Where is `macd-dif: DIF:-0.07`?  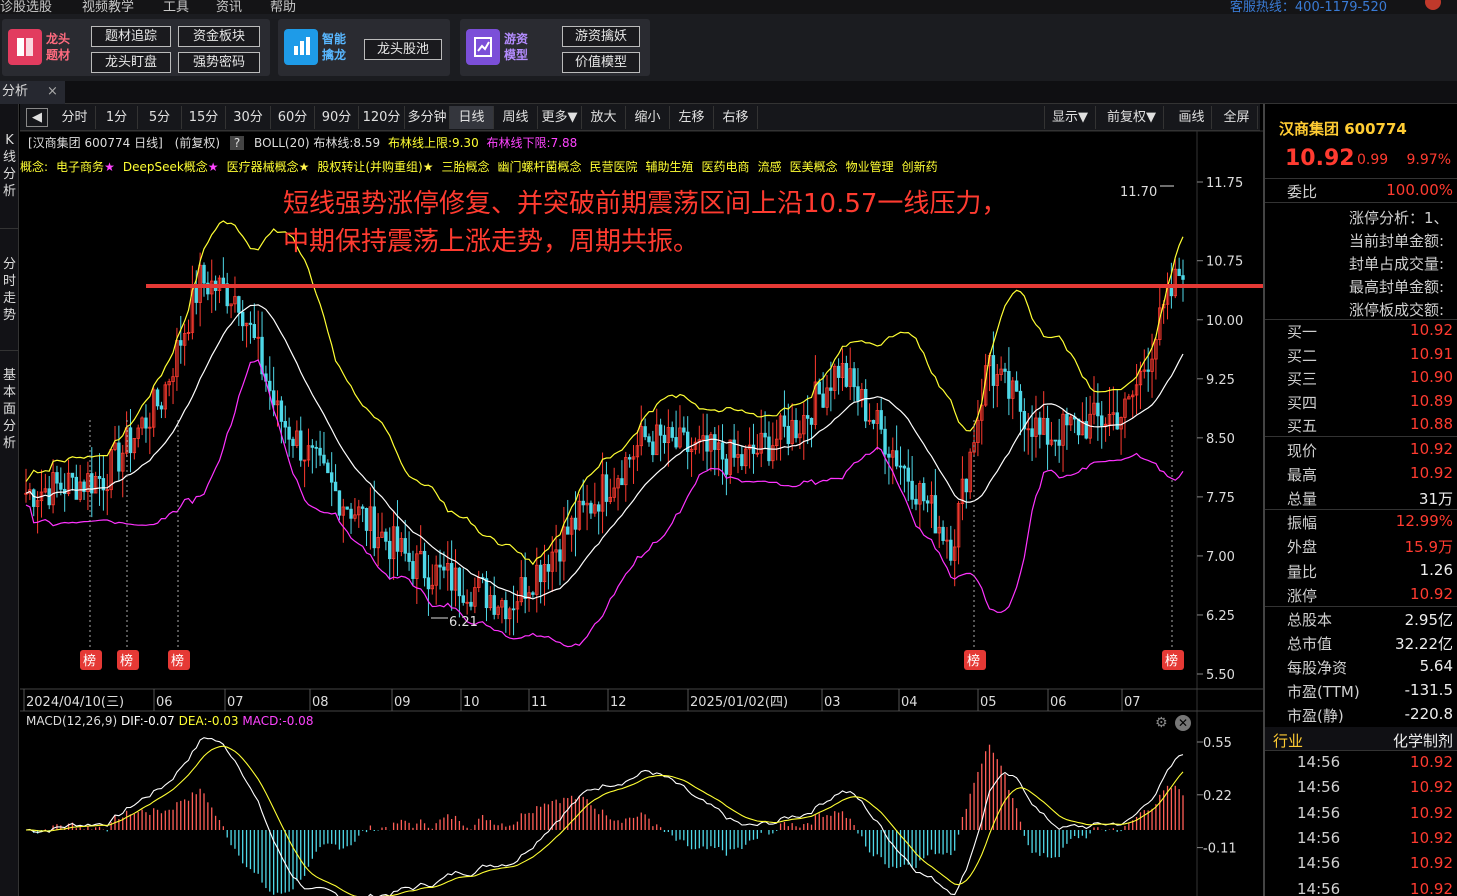
macd-dif: DIF:-0.07 is located at coordinates (147, 721).